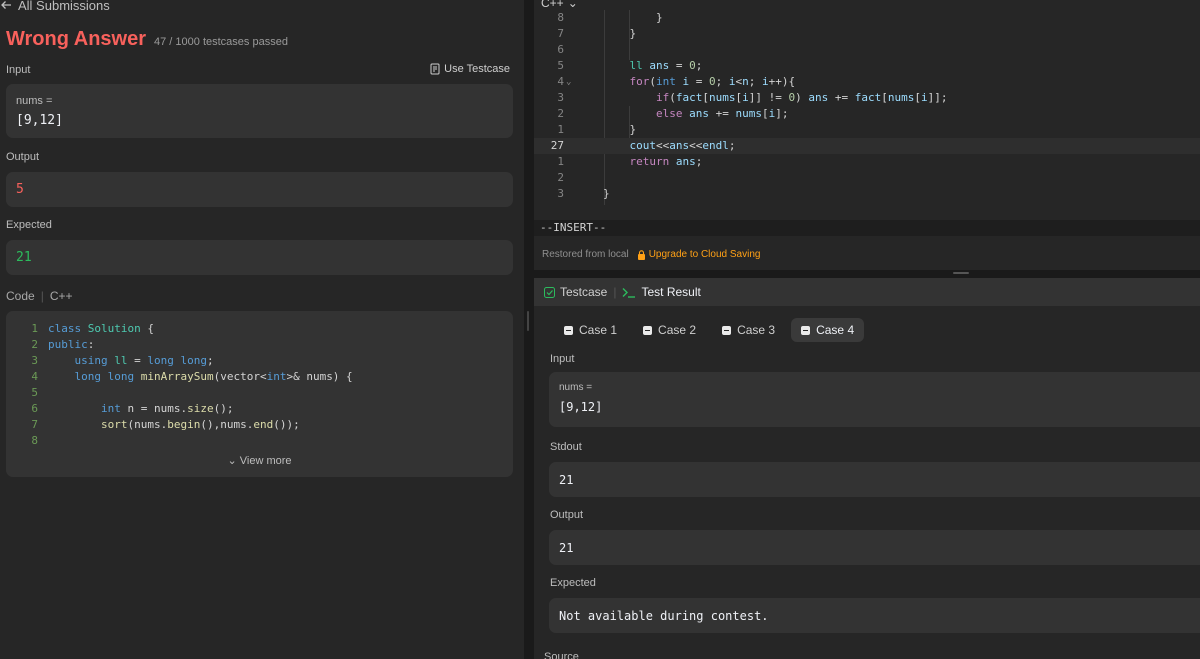 Image resolution: width=1200 pixels, height=659 pixels. What do you see at coordinates (666, 65) in the screenshot?
I see `line-text: ll ans = 0;` at bounding box center [666, 65].